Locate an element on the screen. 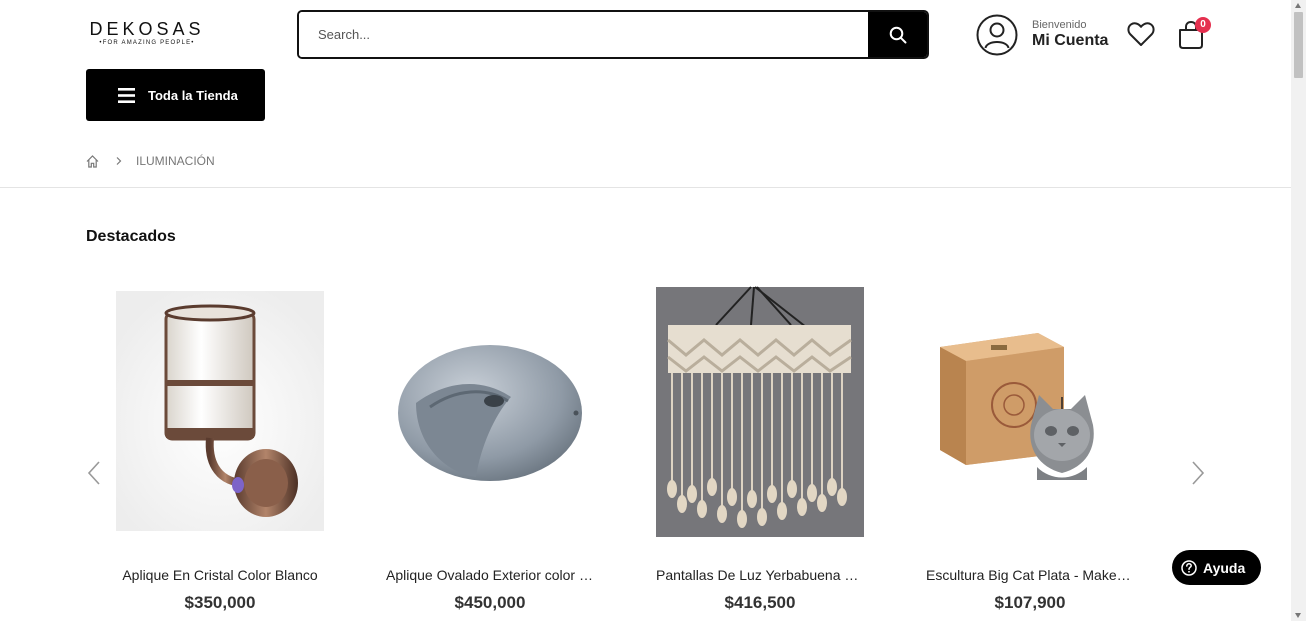 The image size is (1306, 621). logo-wordmark: DEKOSAS is located at coordinates (147, 29).